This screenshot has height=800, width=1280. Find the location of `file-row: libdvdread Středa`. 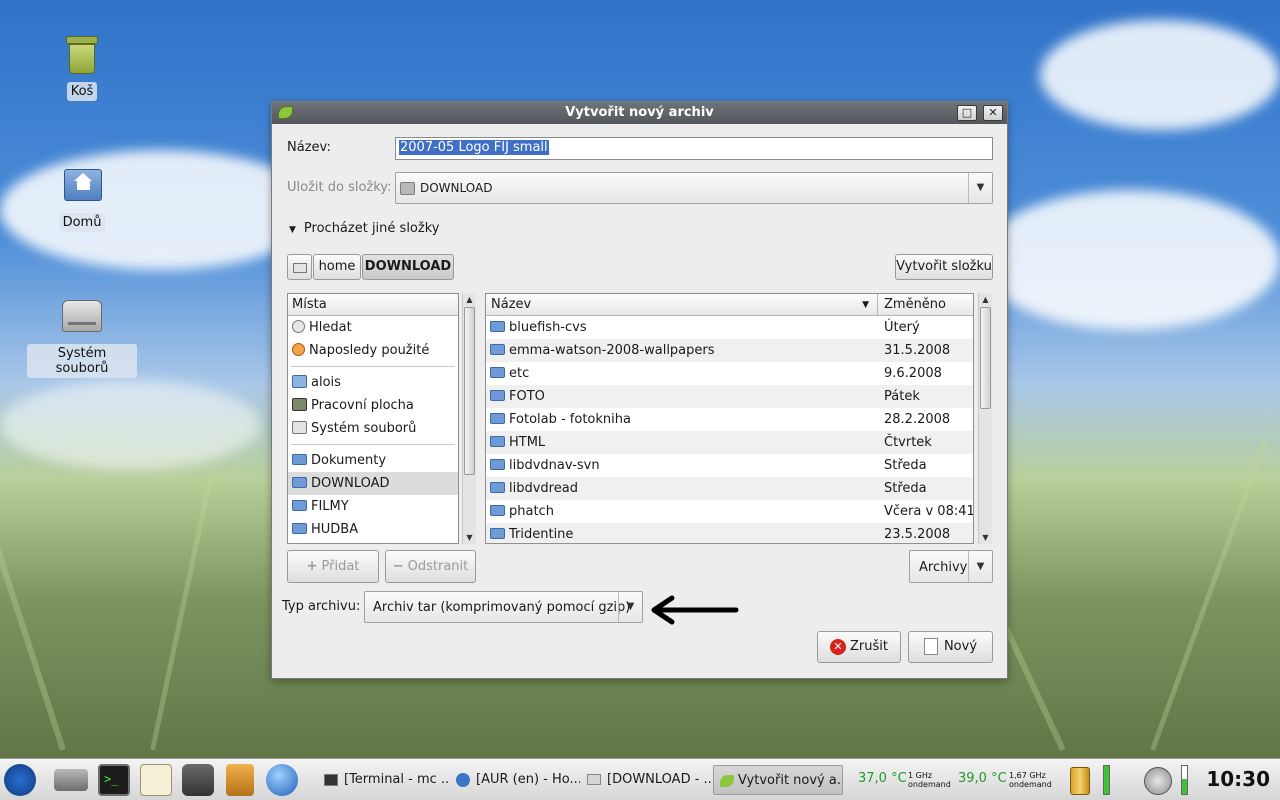

file-row: libdvdread Středa is located at coordinates (729, 488).